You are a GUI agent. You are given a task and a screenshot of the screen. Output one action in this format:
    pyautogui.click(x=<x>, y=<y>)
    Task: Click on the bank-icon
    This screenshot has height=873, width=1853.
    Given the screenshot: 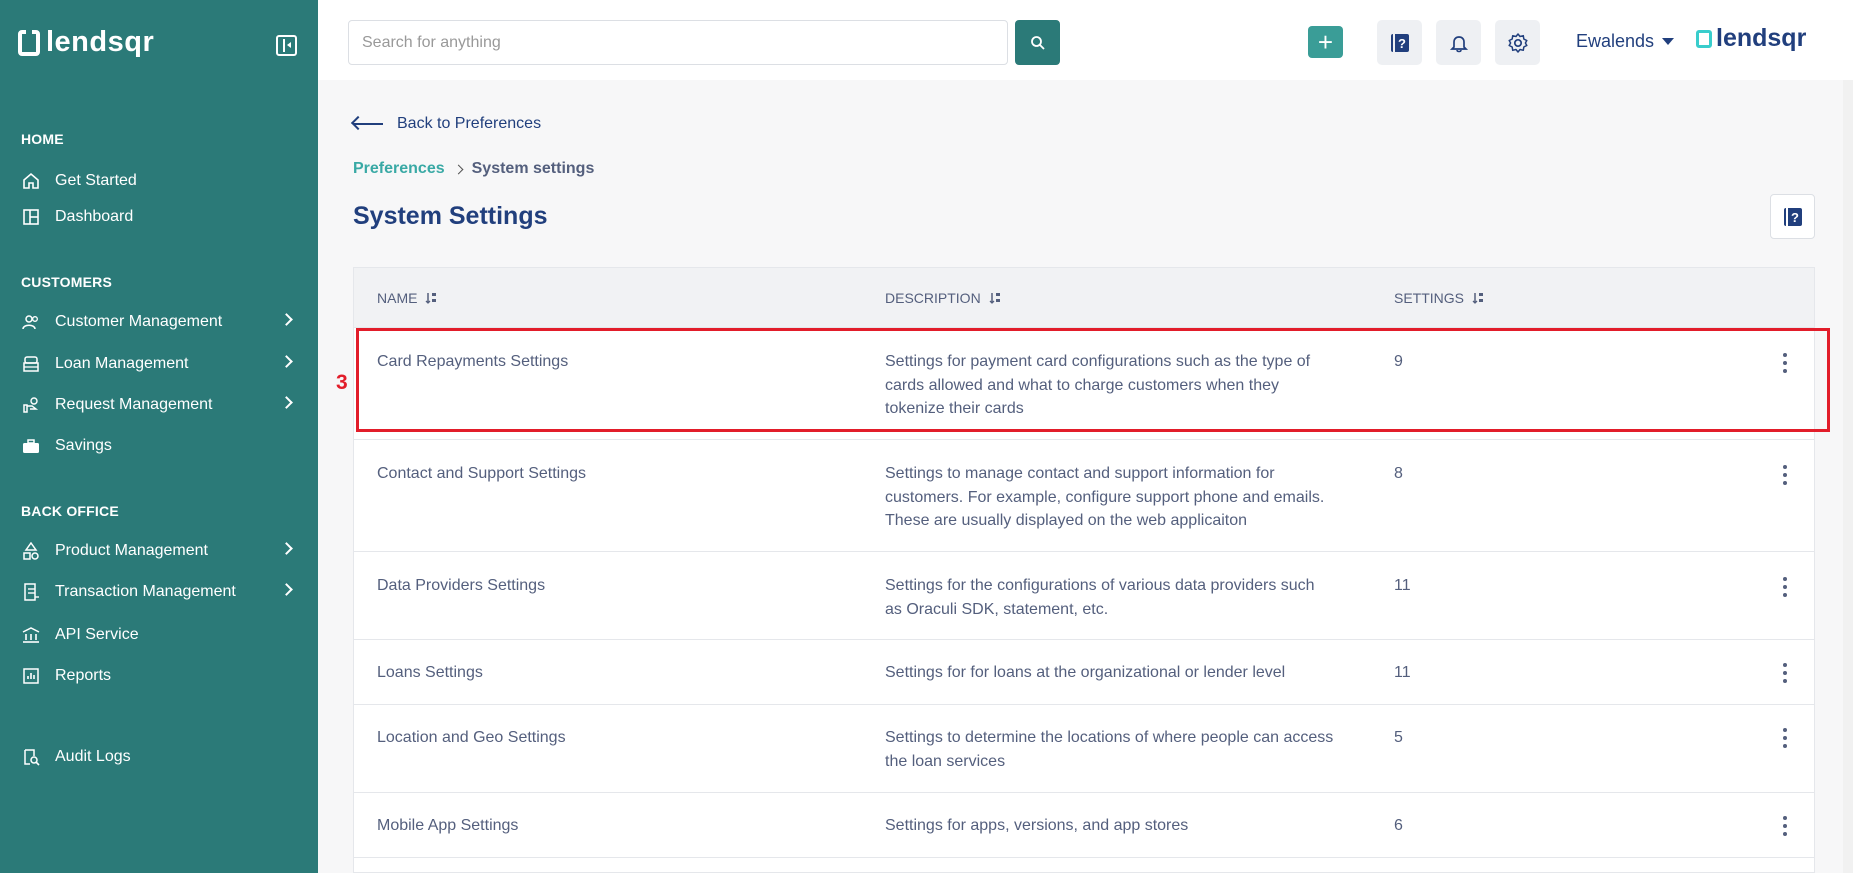 What is the action you would take?
    pyautogui.click(x=31, y=364)
    